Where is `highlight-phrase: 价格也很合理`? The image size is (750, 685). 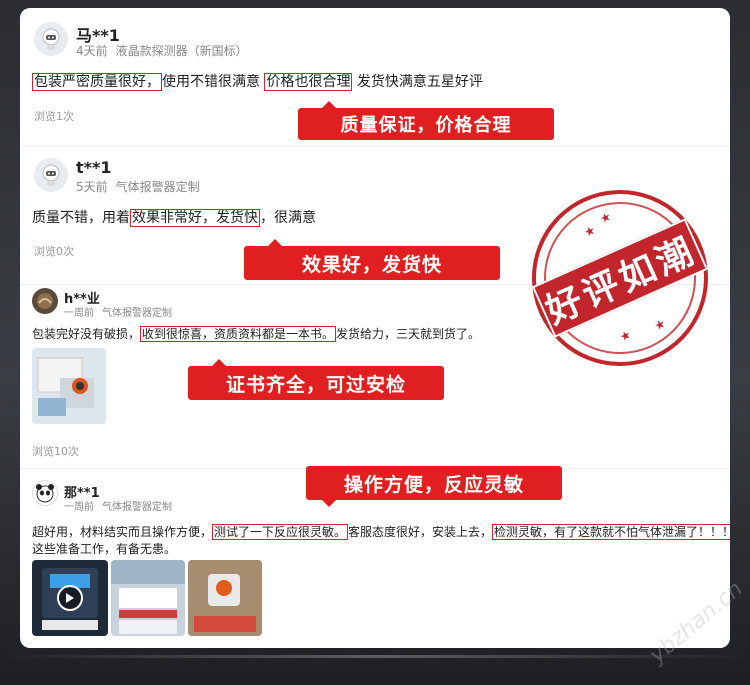 highlight-phrase: 价格也很合理 is located at coordinates (308, 82).